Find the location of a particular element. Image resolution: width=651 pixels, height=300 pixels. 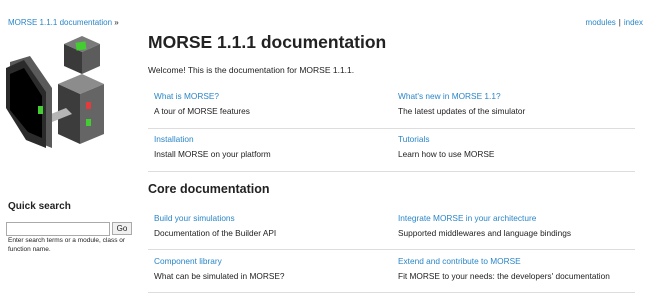

search-input is located at coordinates (58, 229).